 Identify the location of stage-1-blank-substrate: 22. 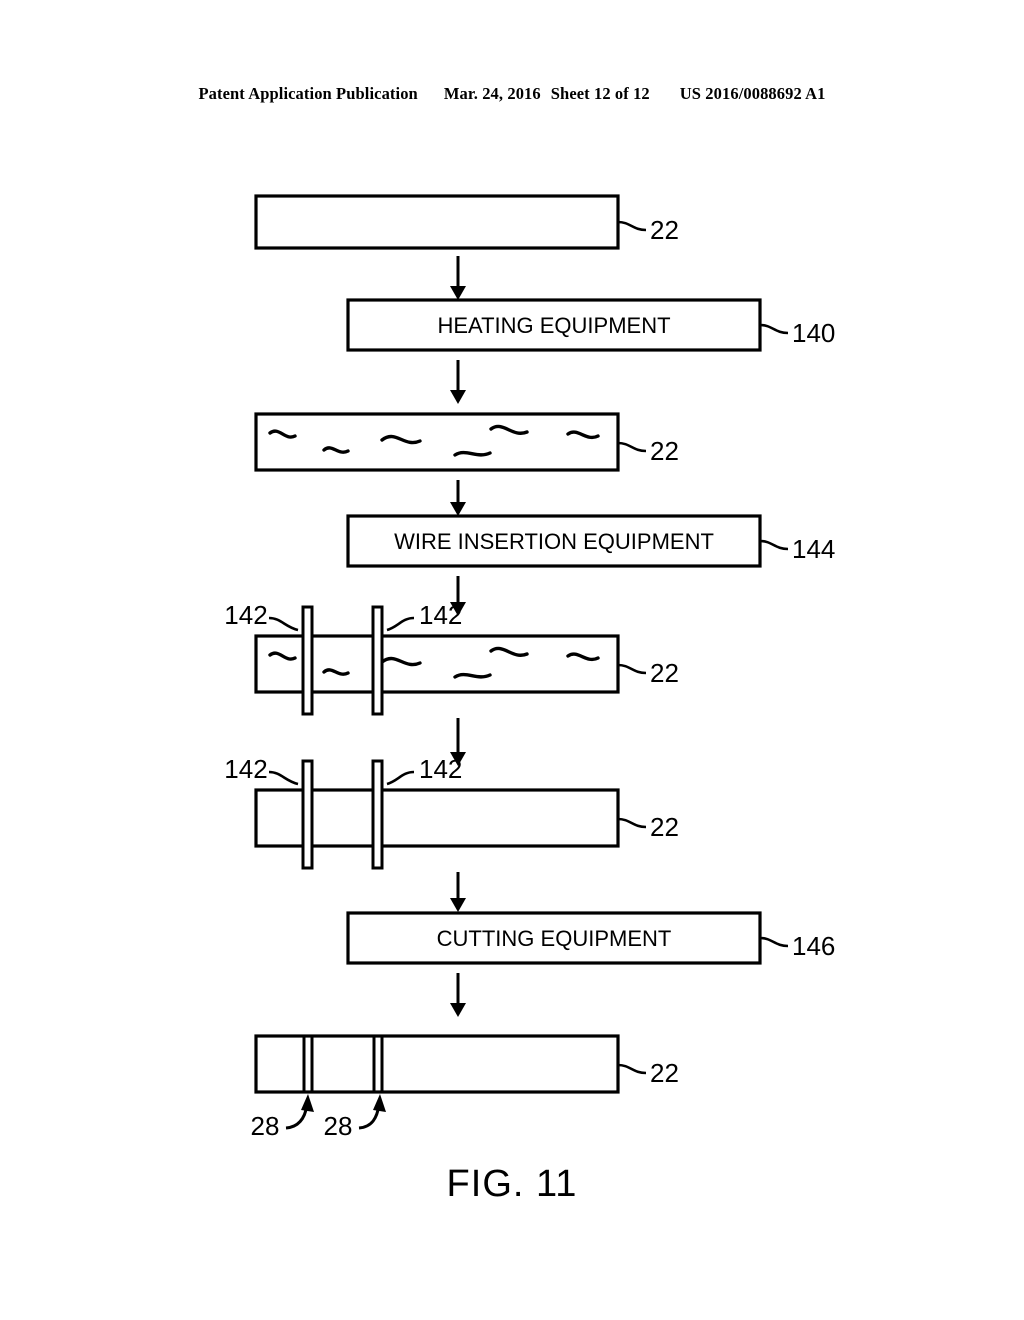
(466, 222).